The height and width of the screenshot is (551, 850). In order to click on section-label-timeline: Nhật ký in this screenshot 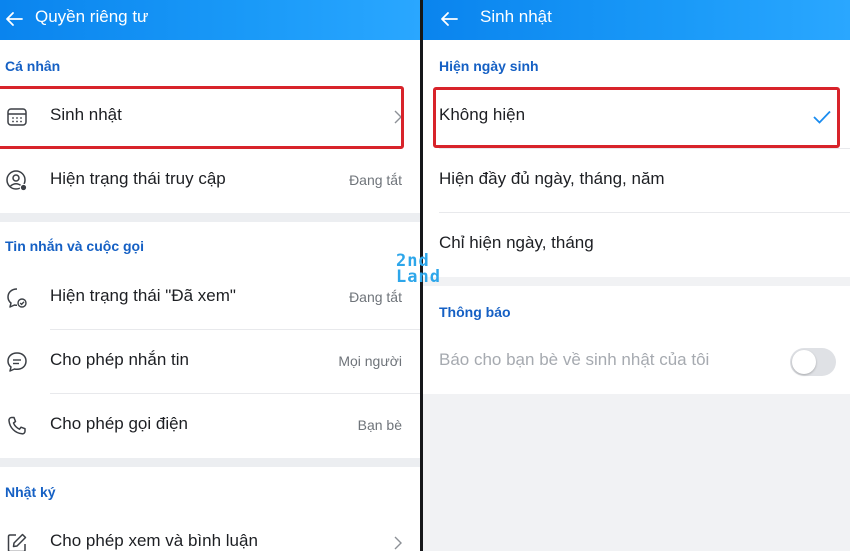, I will do `click(30, 492)`.